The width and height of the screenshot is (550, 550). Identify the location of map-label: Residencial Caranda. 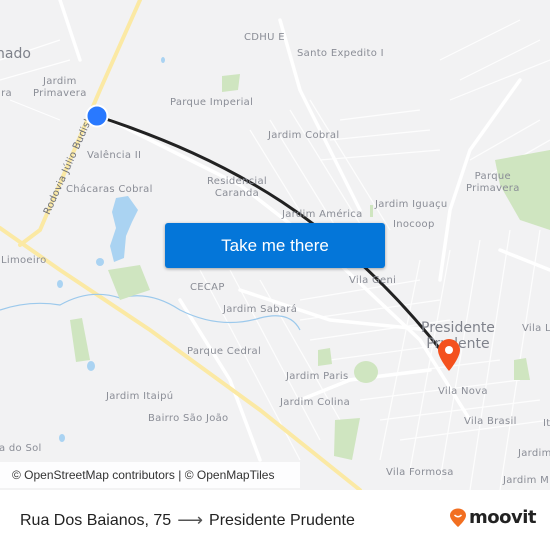
(237, 187).